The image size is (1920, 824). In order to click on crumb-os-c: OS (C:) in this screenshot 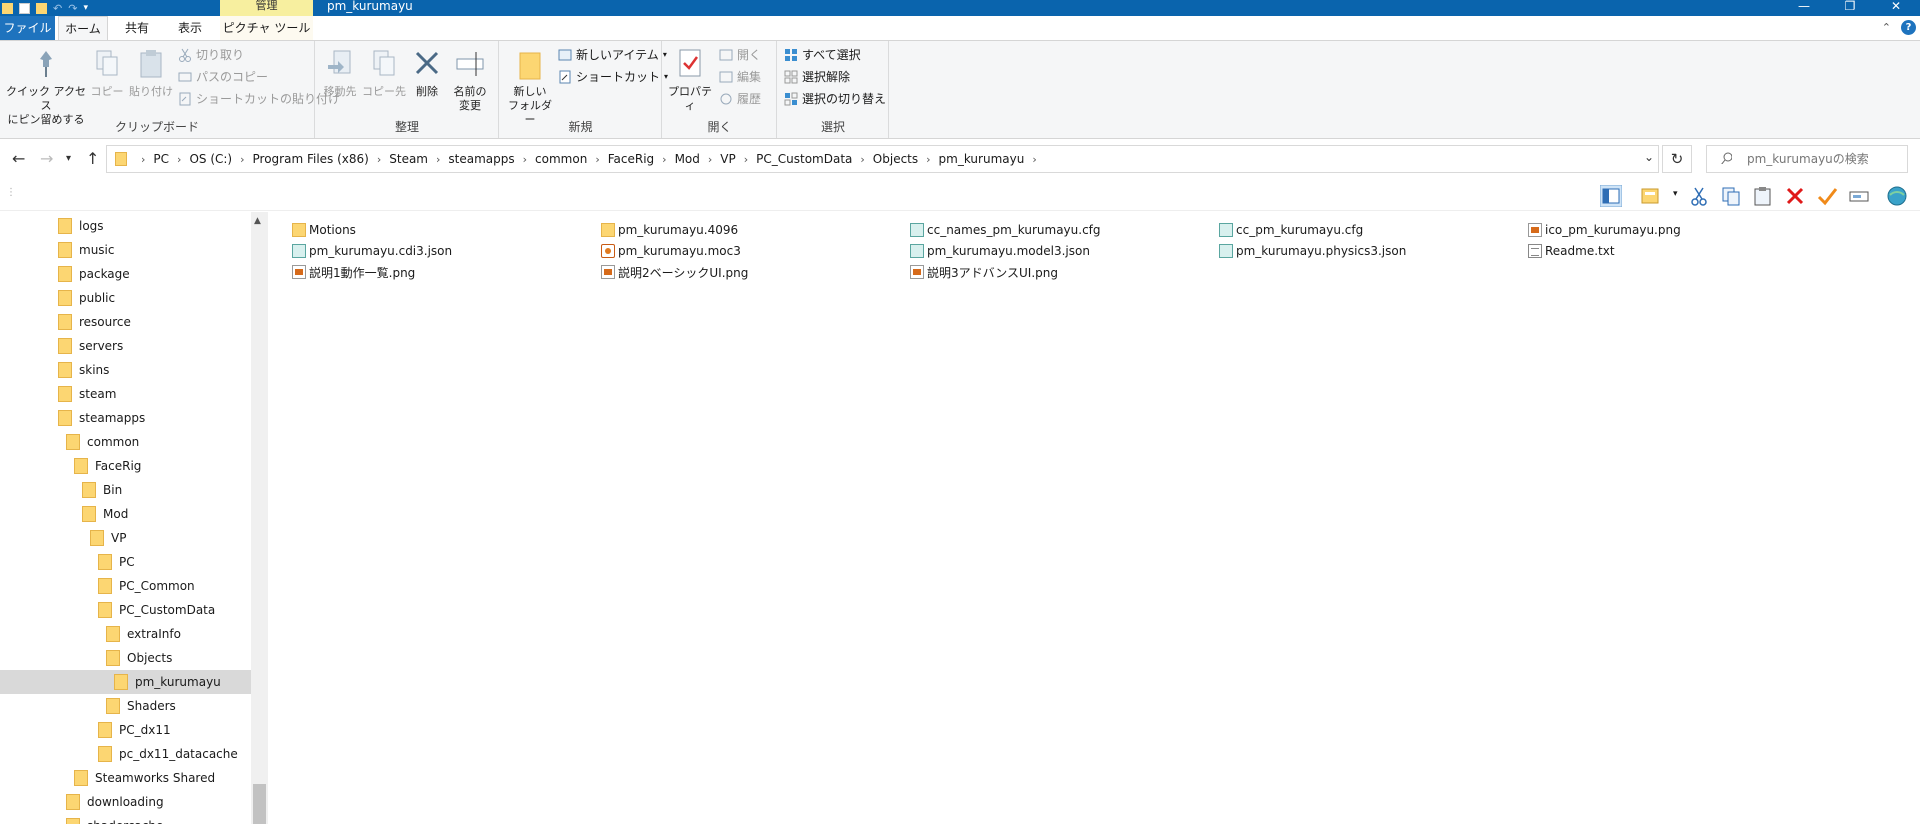, I will do `click(210, 159)`.